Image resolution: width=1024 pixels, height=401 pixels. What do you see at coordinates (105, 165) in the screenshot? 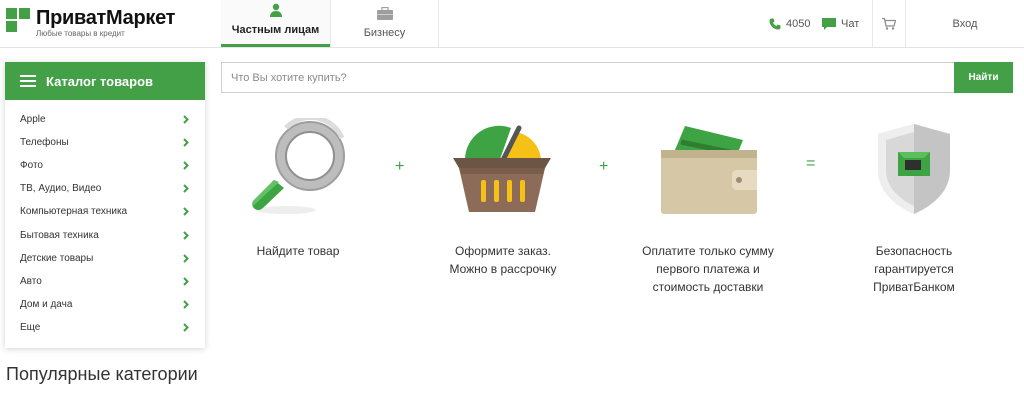
I see `catalog-item-photo: Фото` at bounding box center [105, 165].